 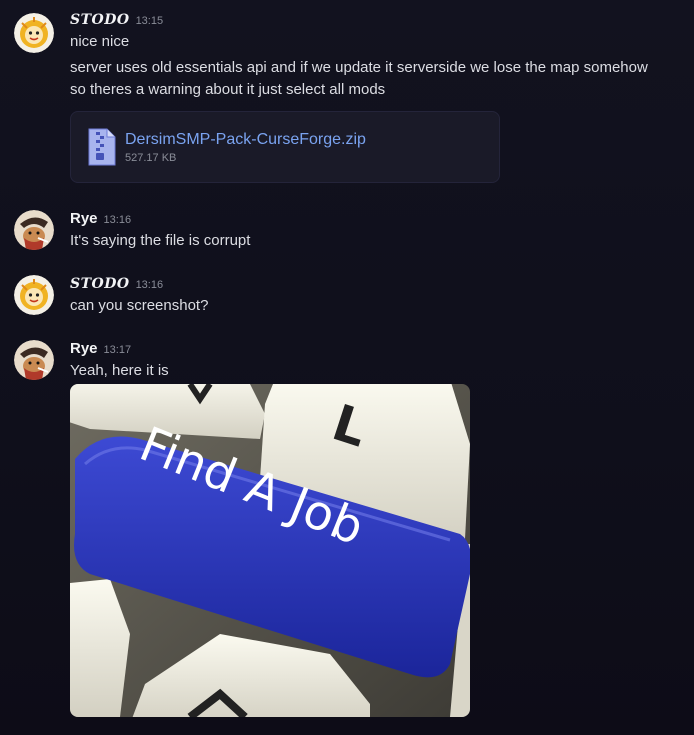 What do you see at coordinates (119, 370) in the screenshot?
I see `message-text: Yeah, here it is` at bounding box center [119, 370].